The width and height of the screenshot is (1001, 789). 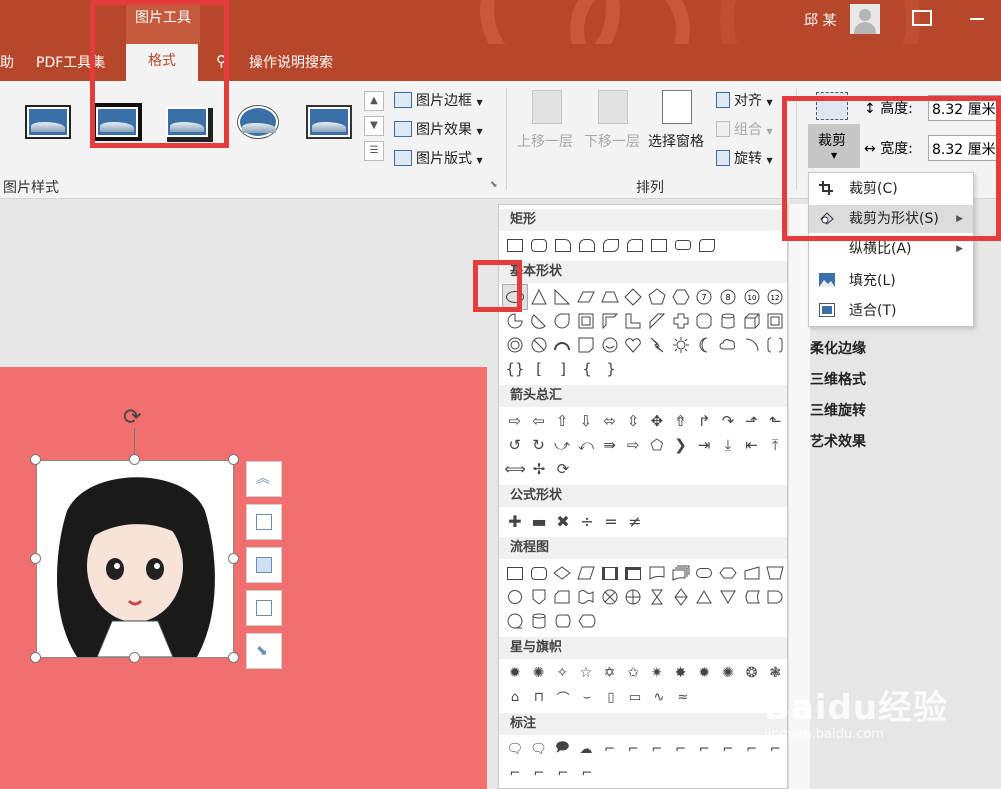 What do you see at coordinates (681, 297) in the screenshot?
I see `hexagon-shape` at bounding box center [681, 297].